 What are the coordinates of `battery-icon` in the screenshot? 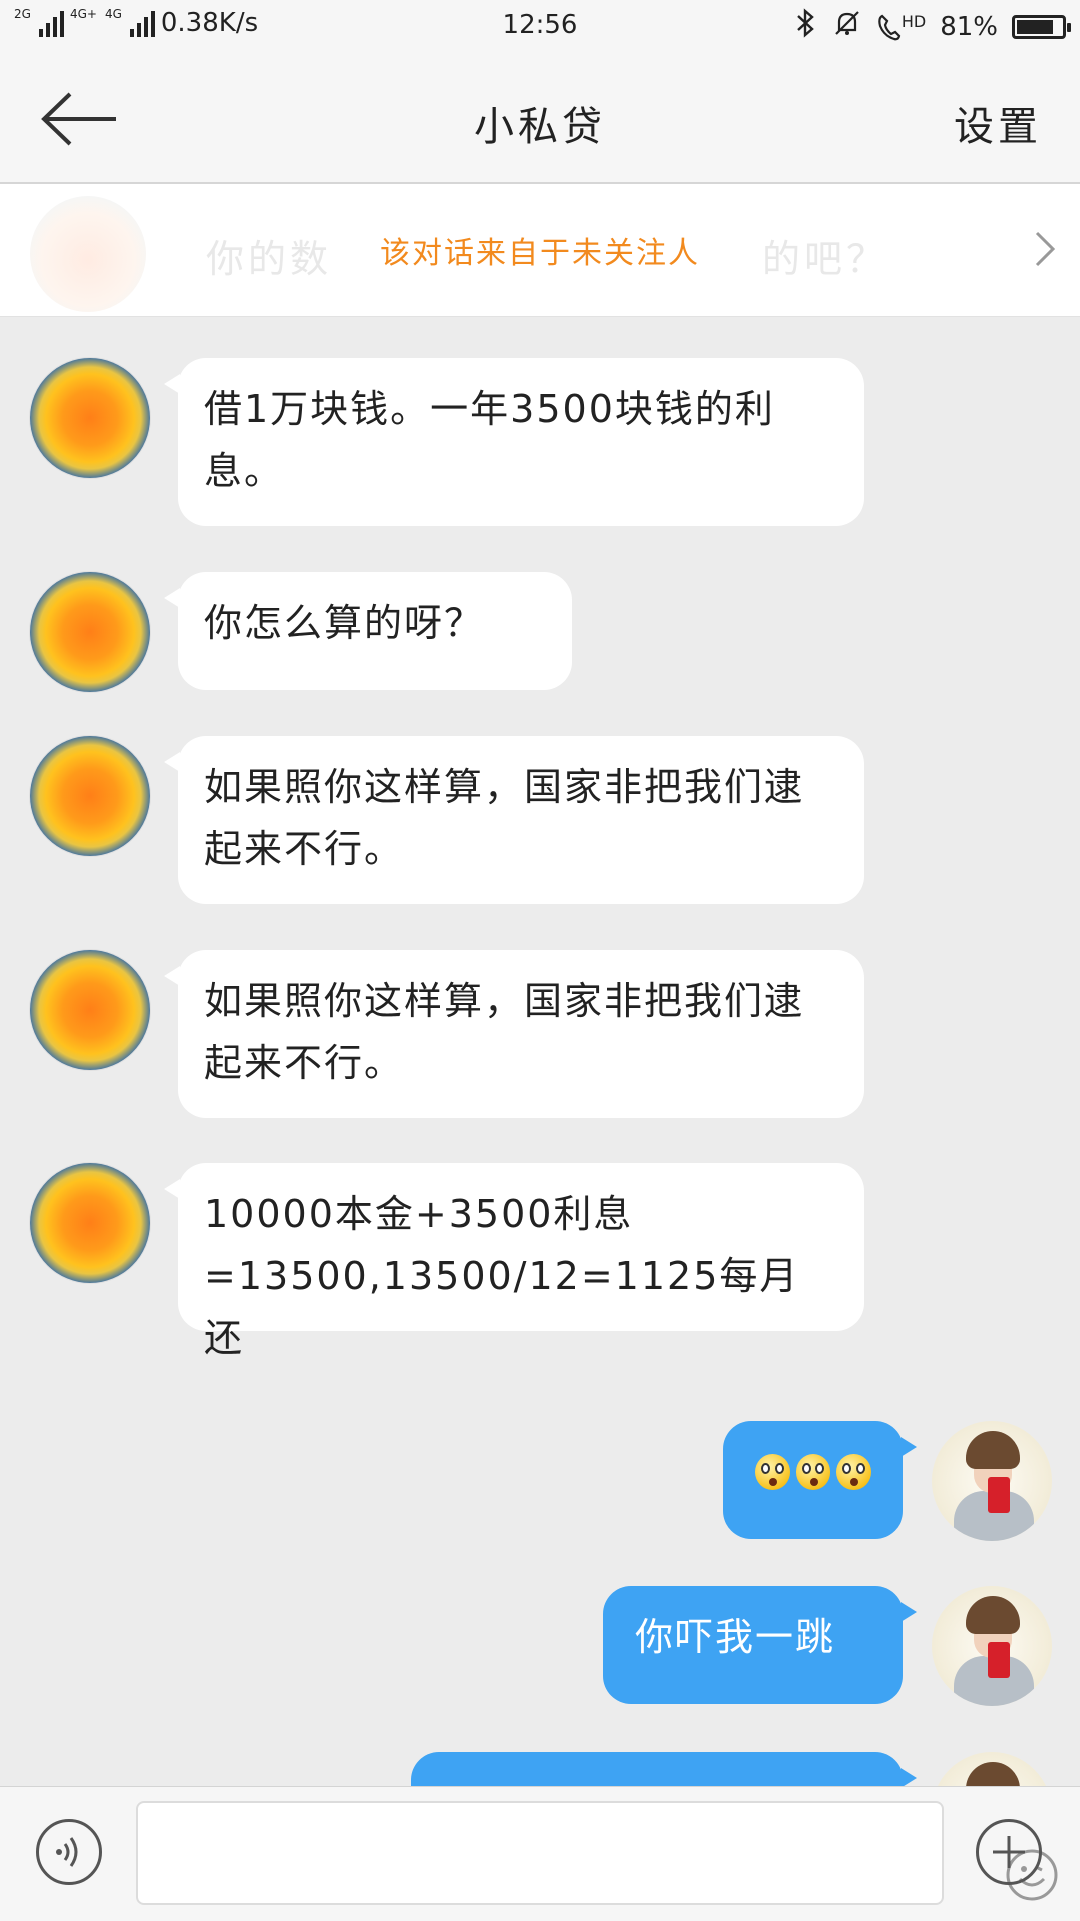 It's located at (1041, 26).